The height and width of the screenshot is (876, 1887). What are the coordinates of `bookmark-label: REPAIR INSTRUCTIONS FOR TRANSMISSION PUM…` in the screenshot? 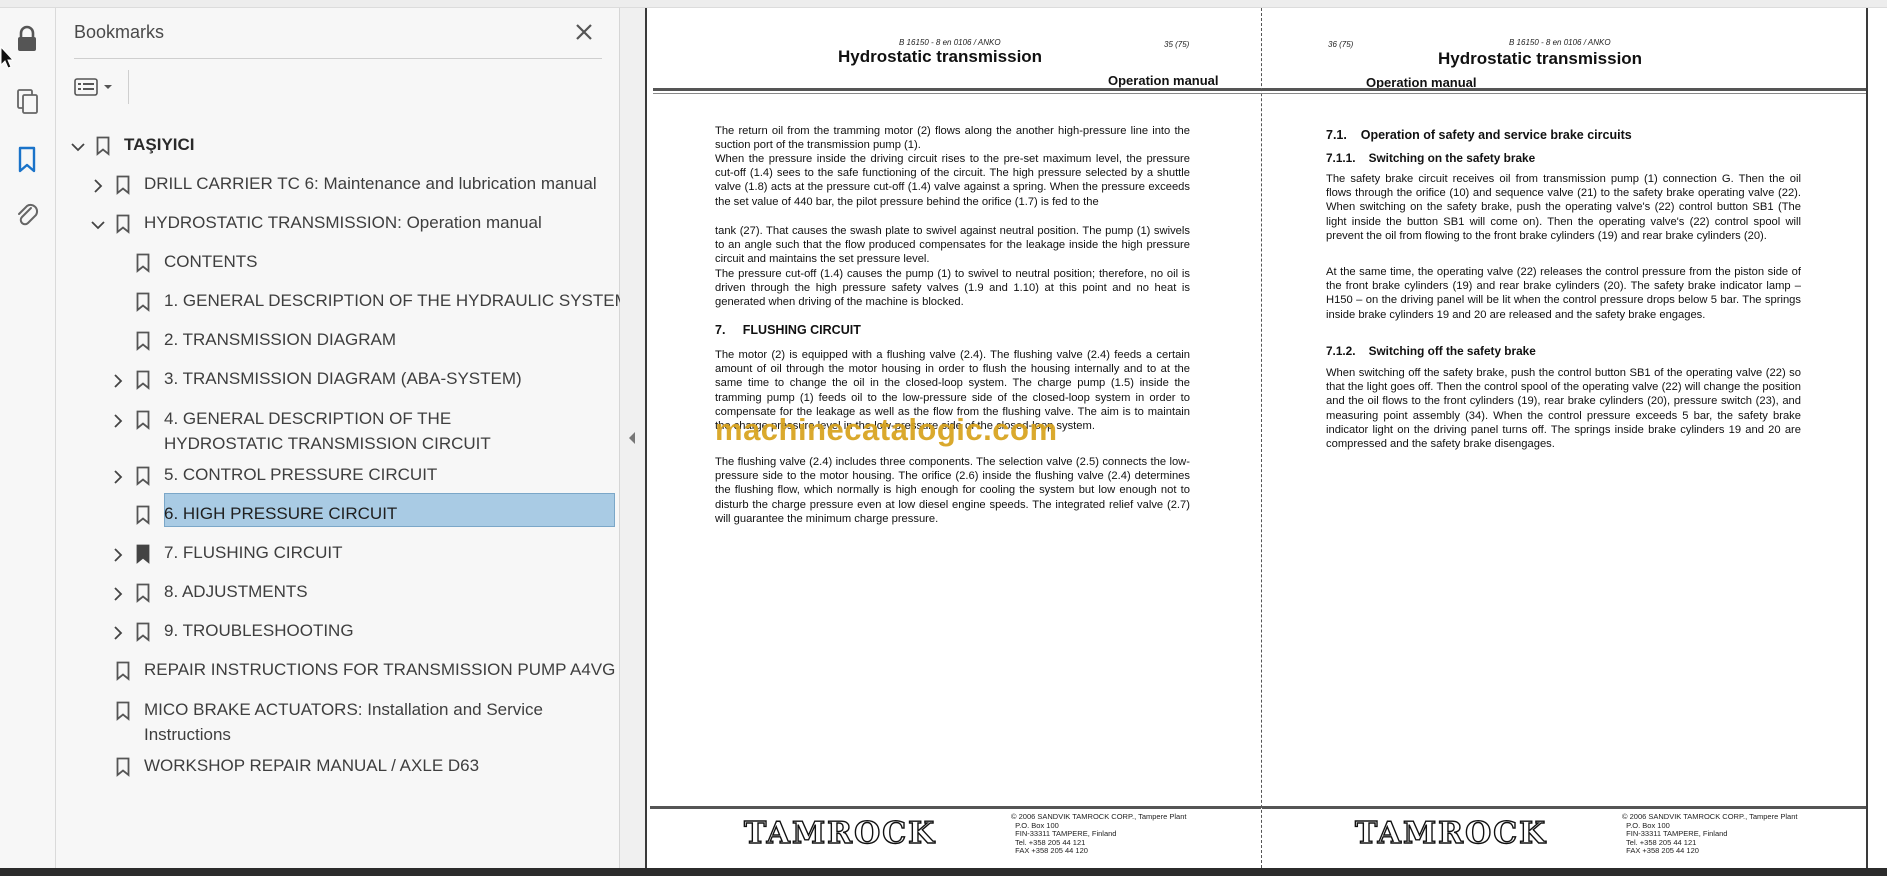 It's located at (380, 669).